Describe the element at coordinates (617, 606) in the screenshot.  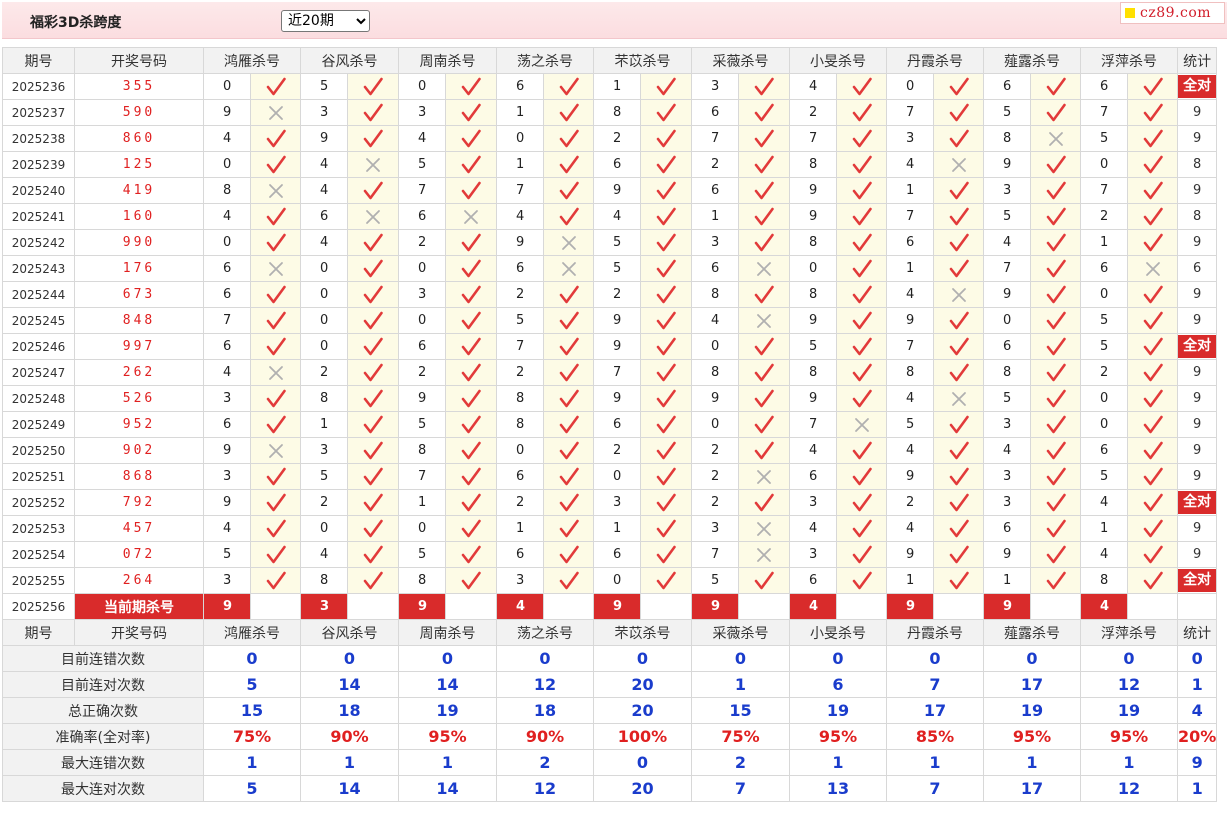
I see `current-kill-number: 9` at that location.